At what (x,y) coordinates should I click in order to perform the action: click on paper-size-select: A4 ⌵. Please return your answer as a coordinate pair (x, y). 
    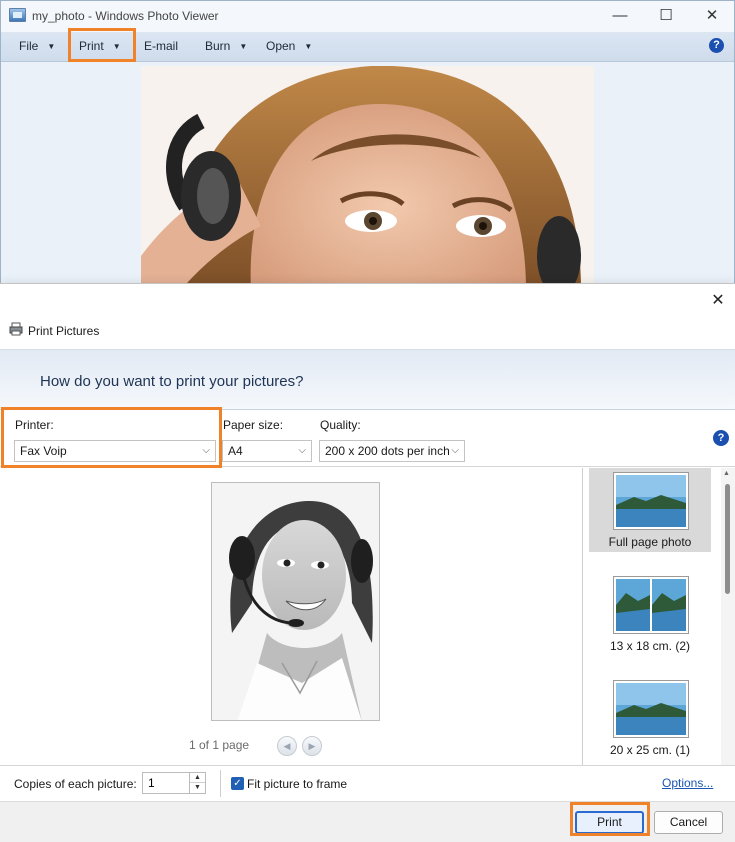
    Looking at the image, I should click on (267, 451).